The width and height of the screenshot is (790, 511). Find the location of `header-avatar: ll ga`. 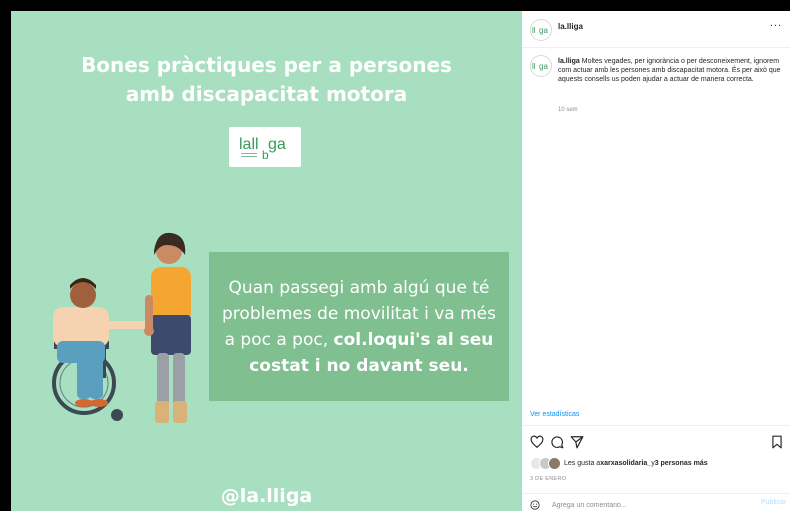

header-avatar: ll ga is located at coordinates (541, 30).